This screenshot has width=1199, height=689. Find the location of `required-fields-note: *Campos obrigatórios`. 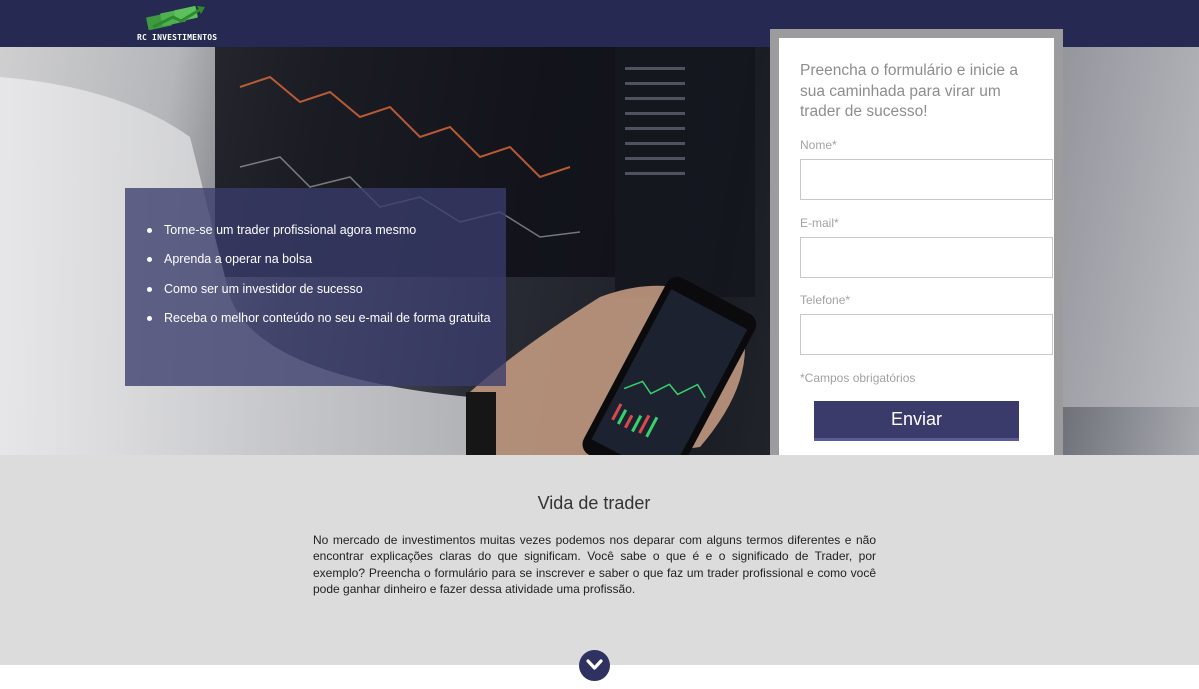

required-fields-note: *Campos obrigatórios is located at coordinates (858, 378).